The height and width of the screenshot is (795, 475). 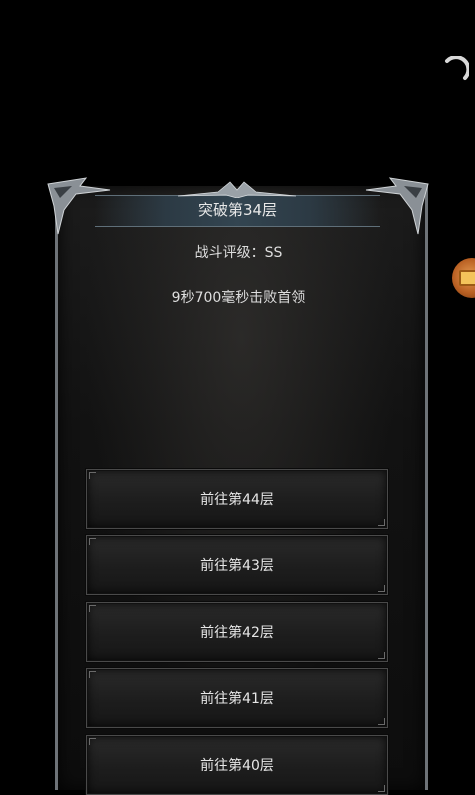 What do you see at coordinates (467, 278) in the screenshot?
I see `treasure-chest-icon` at bounding box center [467, 278].